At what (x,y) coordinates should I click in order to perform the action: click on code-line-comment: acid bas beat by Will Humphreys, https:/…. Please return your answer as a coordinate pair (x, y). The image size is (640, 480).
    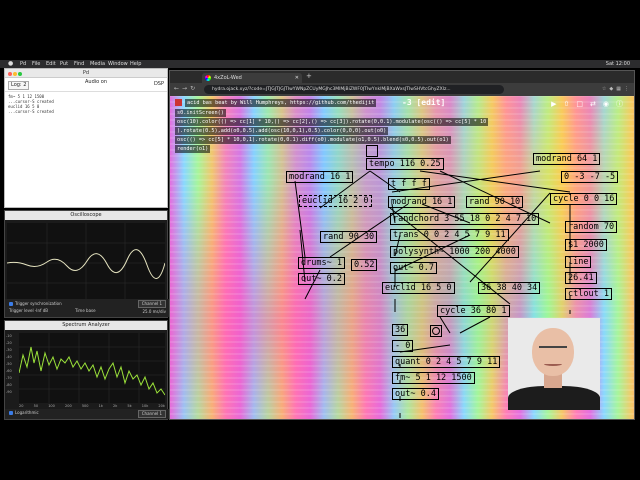
    Looking at the image, I should click on (281, 103).